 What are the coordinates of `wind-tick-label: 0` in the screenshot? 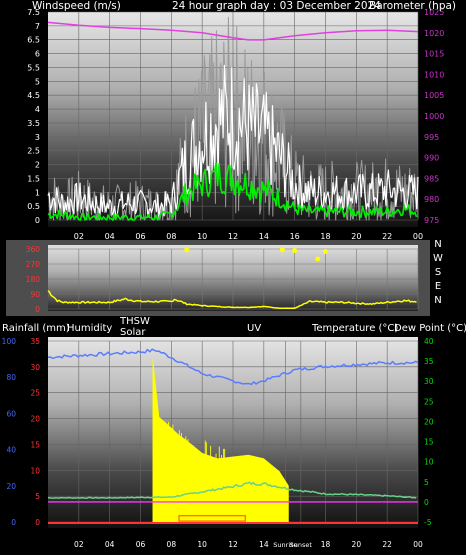 It's located at (37, 220).